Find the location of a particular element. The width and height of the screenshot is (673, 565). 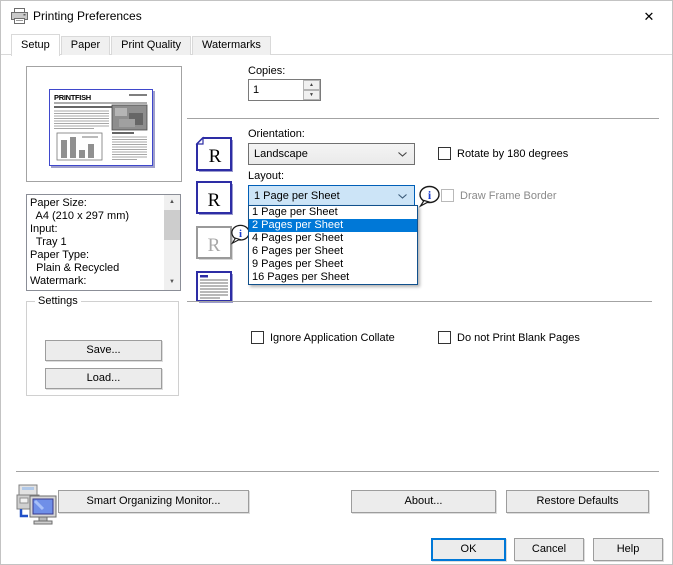

layout-option-1-page: 1 Page per Sheet is located at coordinates (333, 212).